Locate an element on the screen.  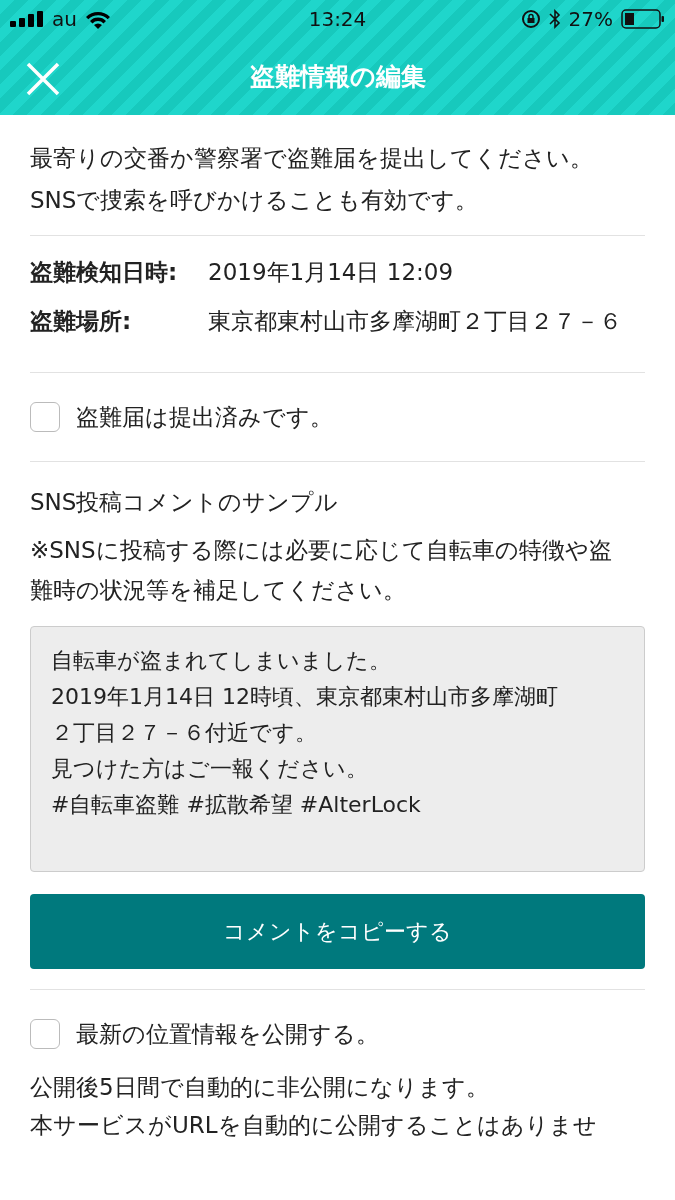
detail-label: 盗難場所: is located at coordinates (81, 321).